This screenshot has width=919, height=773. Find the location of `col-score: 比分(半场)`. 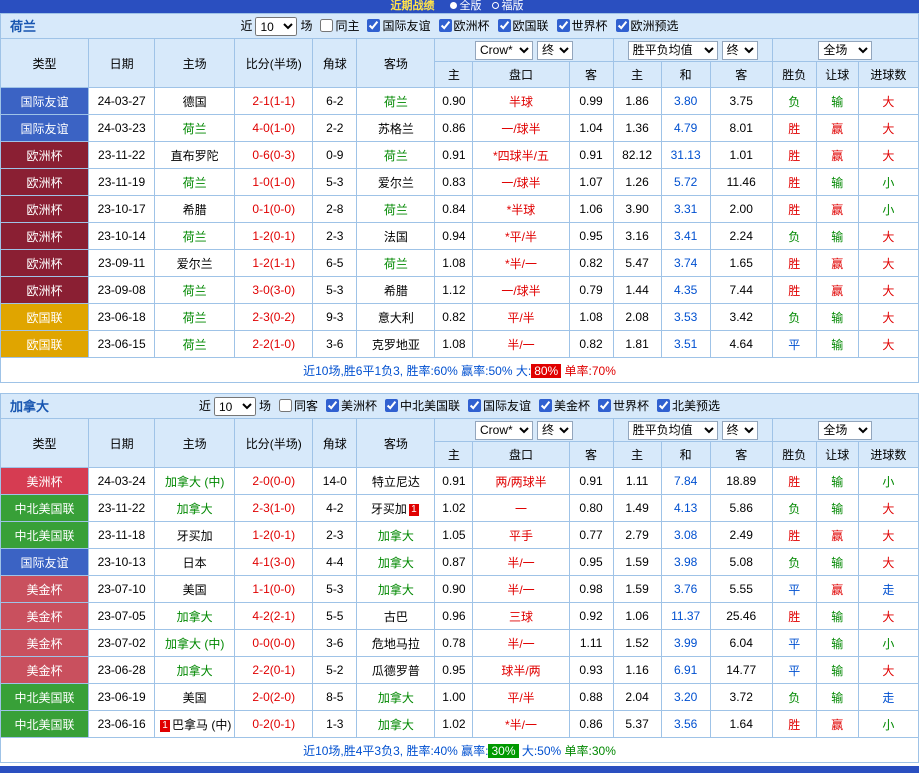

col-score: 比分(半场) is located at coordinates (274, 443).